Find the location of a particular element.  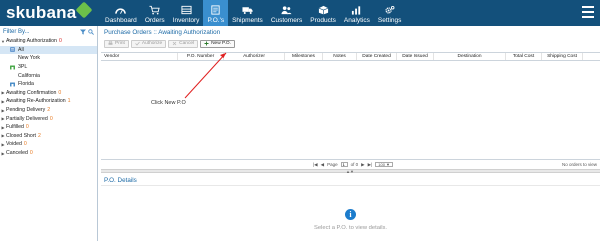

nav-dashboard: Dashboard is located at coordinates (121, 13).